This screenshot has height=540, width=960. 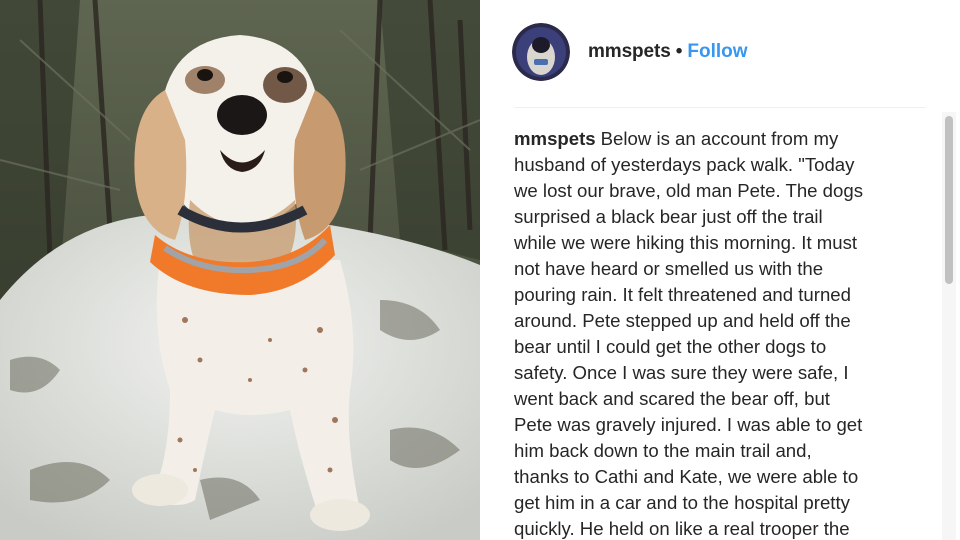 I want to click on caption-line: mmspets Below is an account from my, so click(x=719, y=139).